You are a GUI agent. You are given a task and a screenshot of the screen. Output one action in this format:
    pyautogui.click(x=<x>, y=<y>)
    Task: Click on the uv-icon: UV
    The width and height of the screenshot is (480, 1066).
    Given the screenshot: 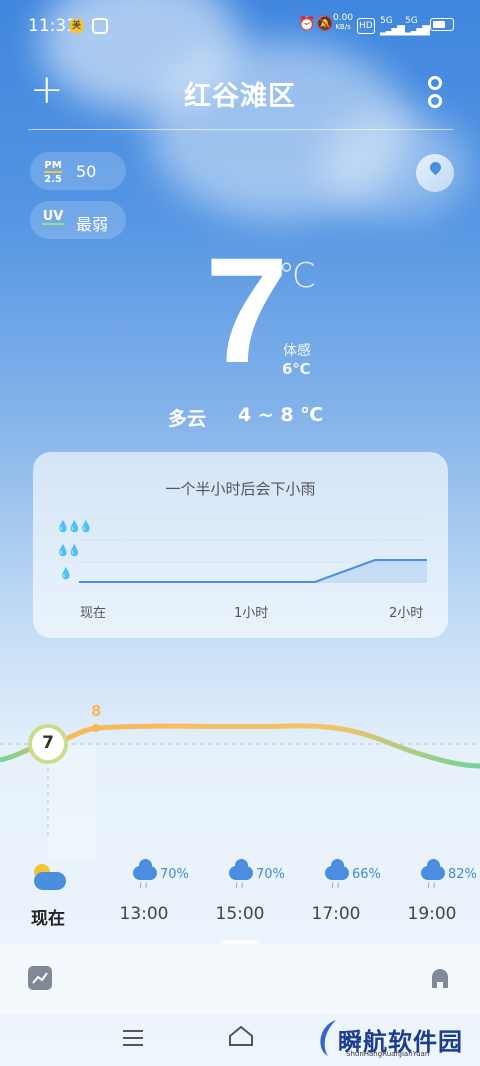 What is the action you would take?
    pyautogui.click(x=53, y=217)
    